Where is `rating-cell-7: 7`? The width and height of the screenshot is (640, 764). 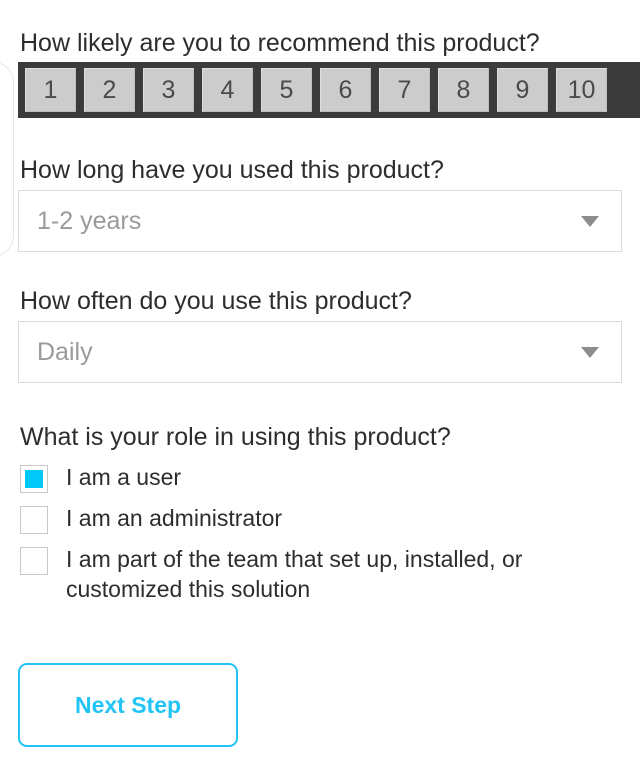 rating-cell-7: 7 is located at coordinates (404, 90).